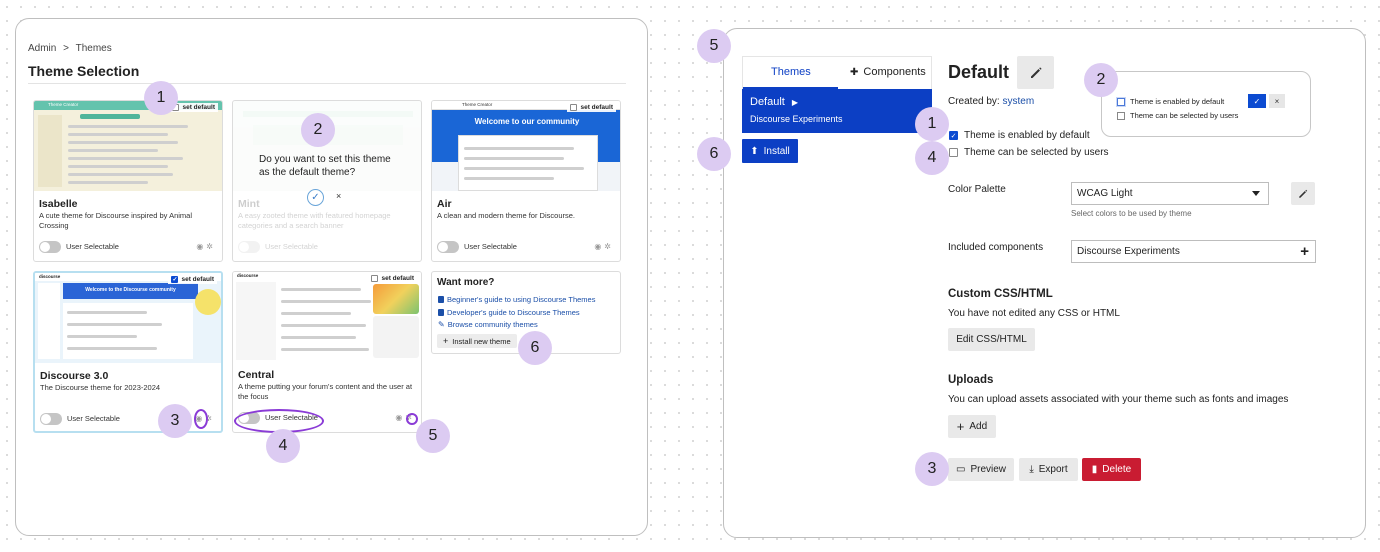 The image size is (1380, 552). Describe the element at coordinates (1048, 469) in the screenshot. I see `export-button: ⤓ Export` at that location.